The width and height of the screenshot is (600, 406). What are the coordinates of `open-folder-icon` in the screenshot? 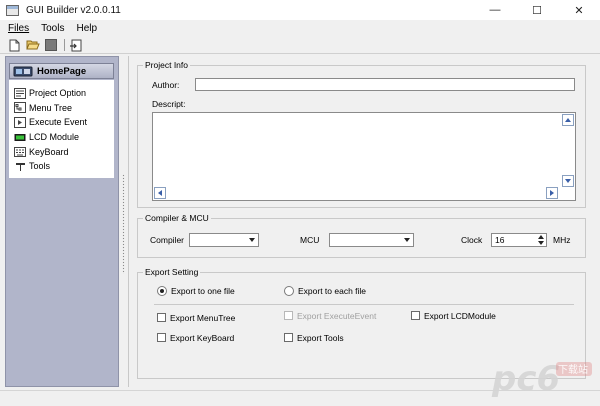 It's located at (32, 45).